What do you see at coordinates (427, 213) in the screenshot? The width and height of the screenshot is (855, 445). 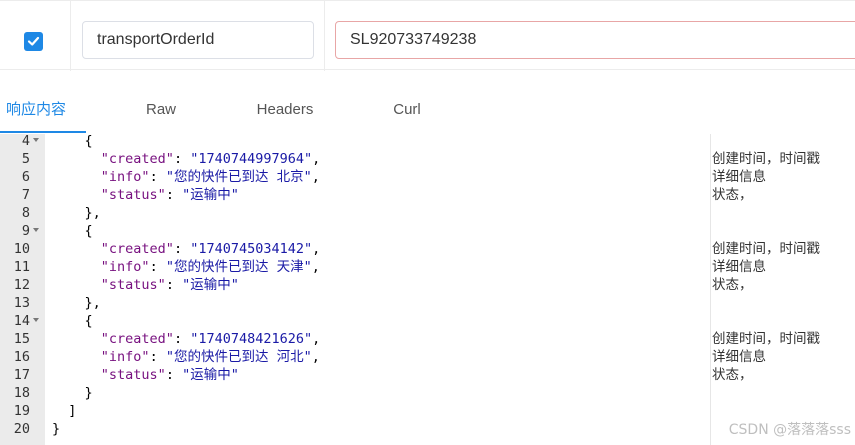 I see `code-line: 8 },` at bounding box center [427, 213].